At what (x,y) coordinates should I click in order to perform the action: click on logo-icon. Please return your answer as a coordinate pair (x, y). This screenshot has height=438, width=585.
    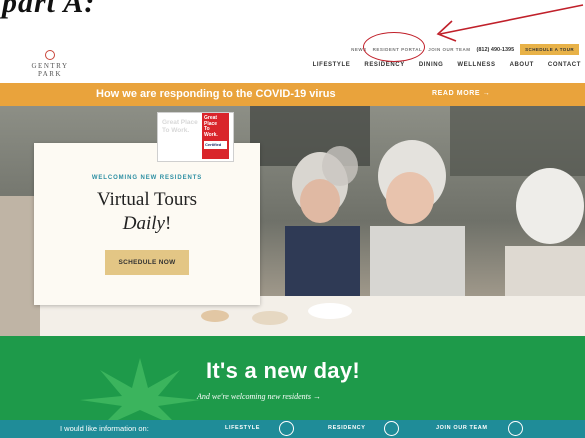
    Looking at the image, I should click on (50, 55).